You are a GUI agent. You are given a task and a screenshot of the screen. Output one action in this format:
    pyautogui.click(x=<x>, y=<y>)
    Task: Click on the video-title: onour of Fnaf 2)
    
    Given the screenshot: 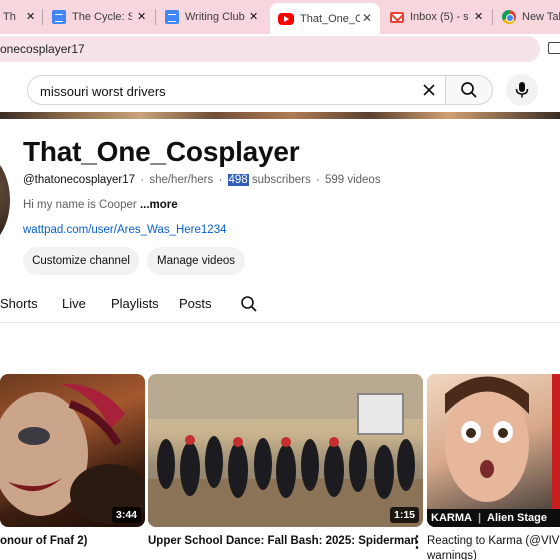 What is the action you would take?
    pyautogui.click(x=44, y=541)
    